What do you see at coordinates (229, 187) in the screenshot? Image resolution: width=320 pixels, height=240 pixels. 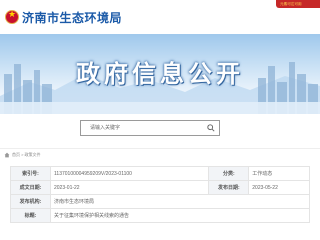 I see `publish-date-label: 发布日期:` at bounding box center [229, 187].